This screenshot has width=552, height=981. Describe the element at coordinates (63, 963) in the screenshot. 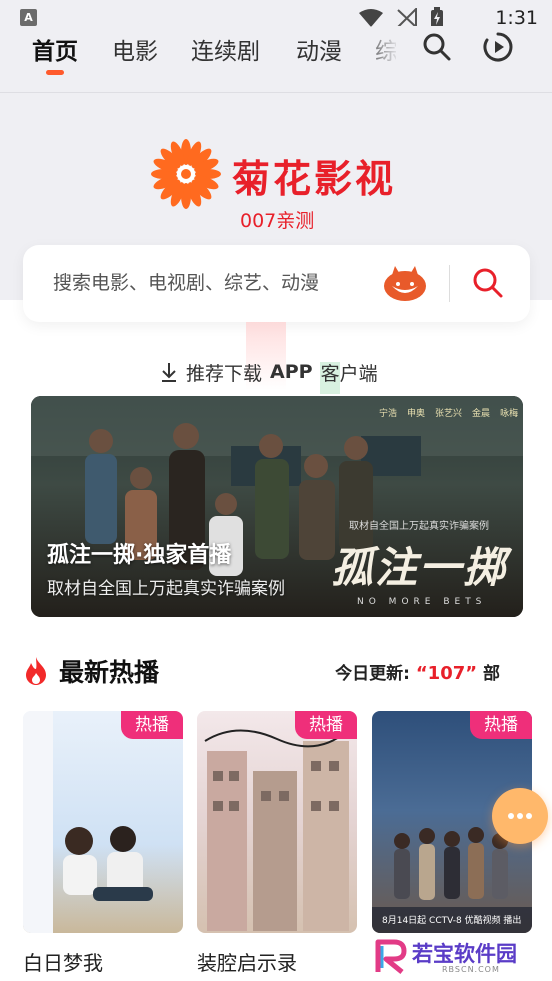

I see `video-title: 白日梦我` at that location.